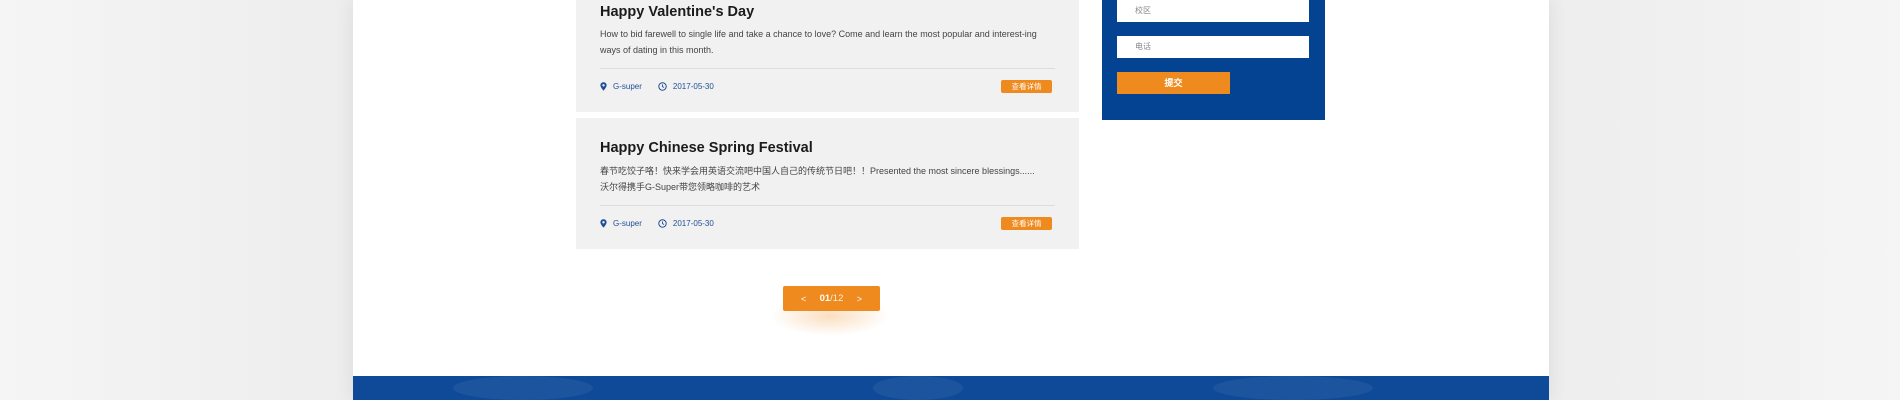  I want to click on news-title: Happy Chinese Spring Festival, so click(706, 148).